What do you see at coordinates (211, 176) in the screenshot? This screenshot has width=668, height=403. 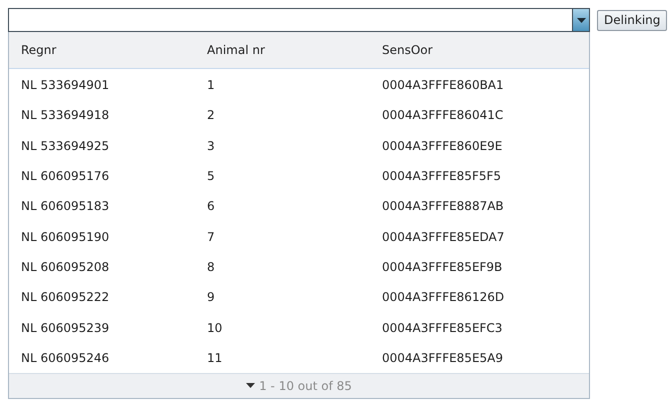 I see `table-cell-text: 5` at bounding box center [211, 176].